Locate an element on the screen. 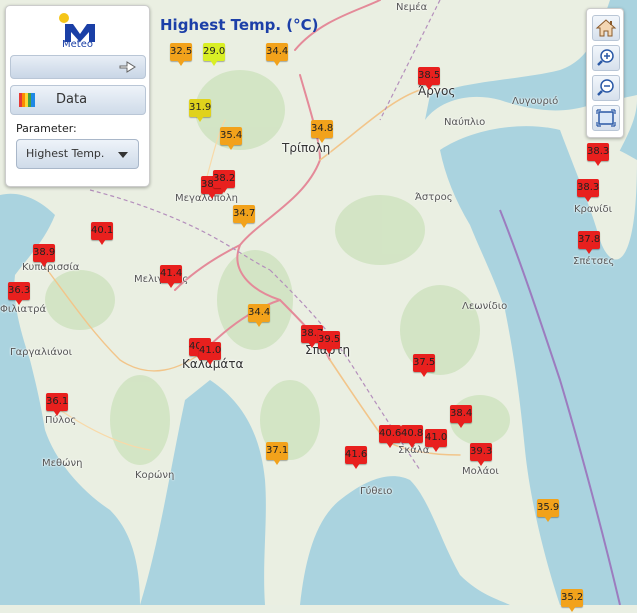 Image resolution: width=637 pixels, height=613 pixels. station-marker: 35.4 is located at coordinates (231, 139).